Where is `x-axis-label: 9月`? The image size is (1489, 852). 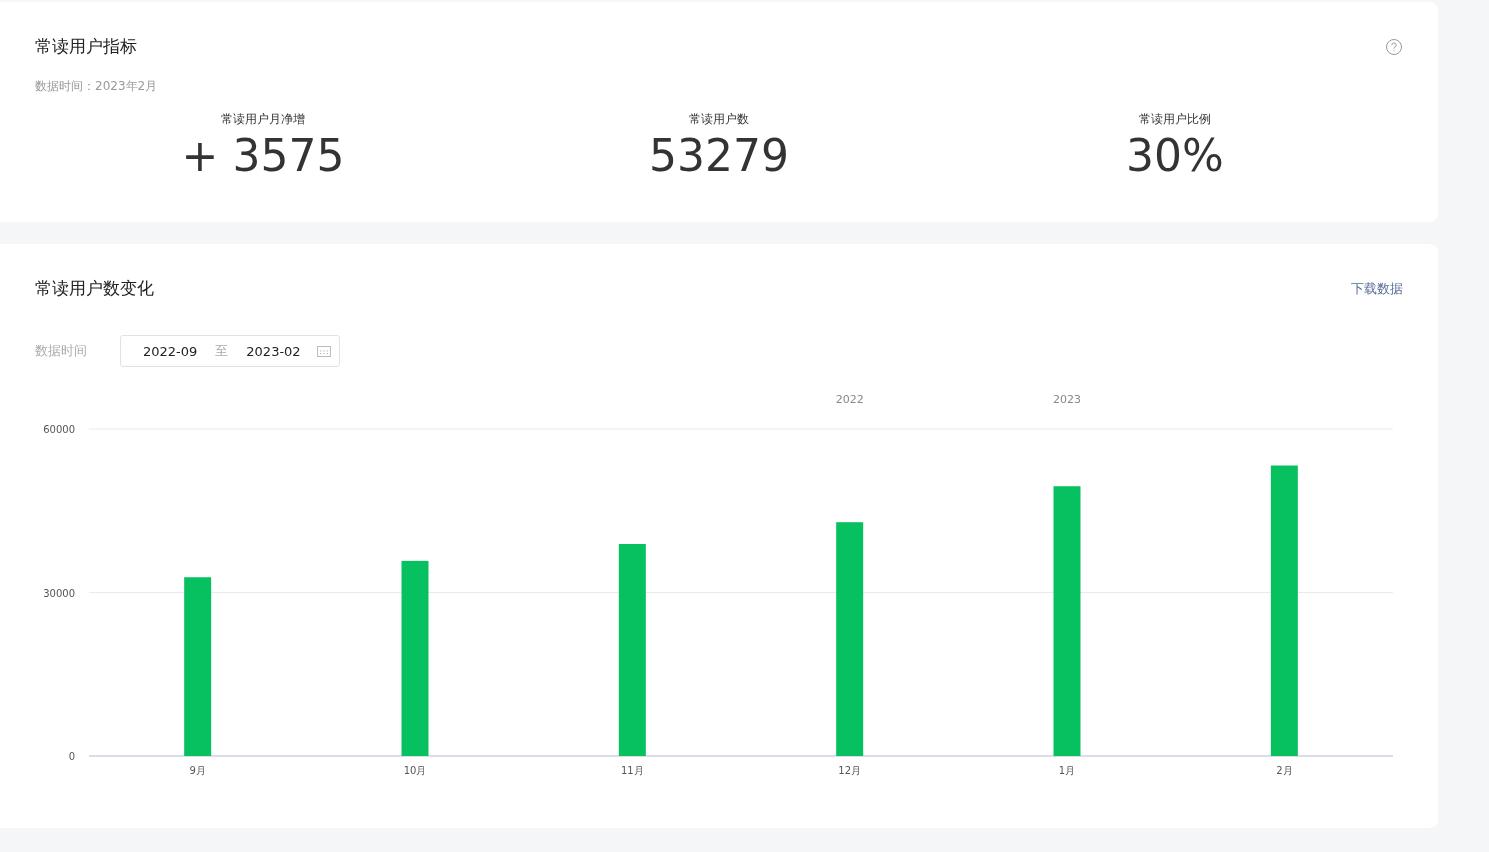 x-axis-label: 9月 is located at coordinates (197, 770).